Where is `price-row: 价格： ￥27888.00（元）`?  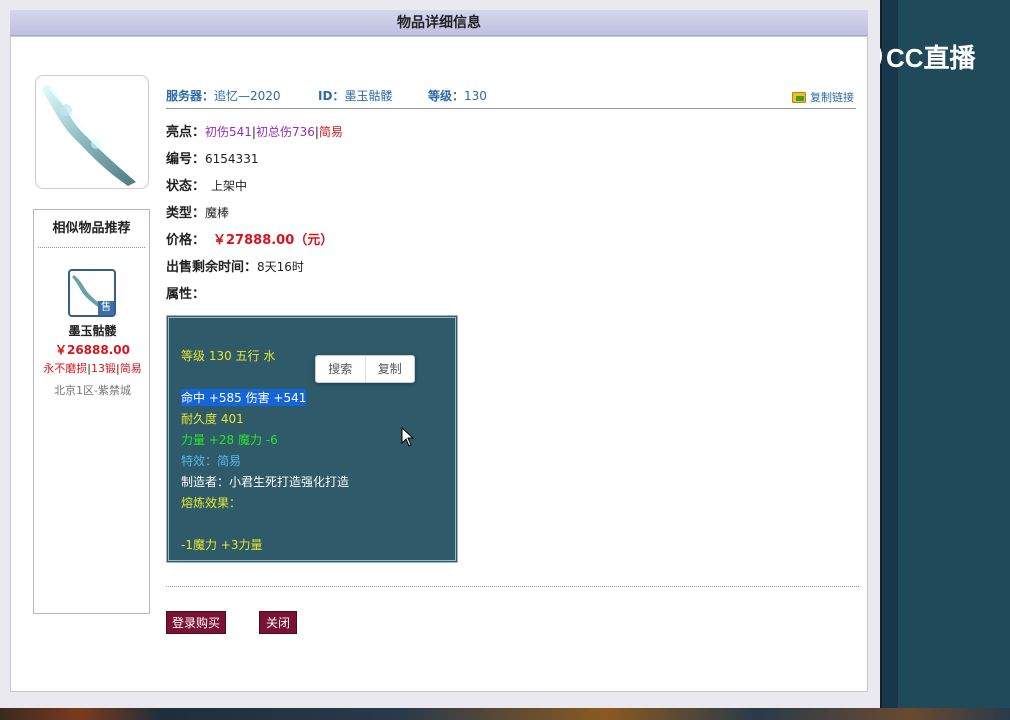
price-row: 价格： ￥27888.00（元） is located at coordinates (249, 238).